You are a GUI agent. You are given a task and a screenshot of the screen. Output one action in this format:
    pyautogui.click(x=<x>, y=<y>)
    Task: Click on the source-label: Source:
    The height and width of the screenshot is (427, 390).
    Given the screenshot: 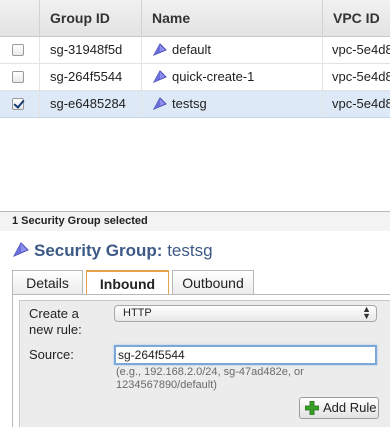 What is the action you would take?
    pyautogui.click(x=51, y=354)
    